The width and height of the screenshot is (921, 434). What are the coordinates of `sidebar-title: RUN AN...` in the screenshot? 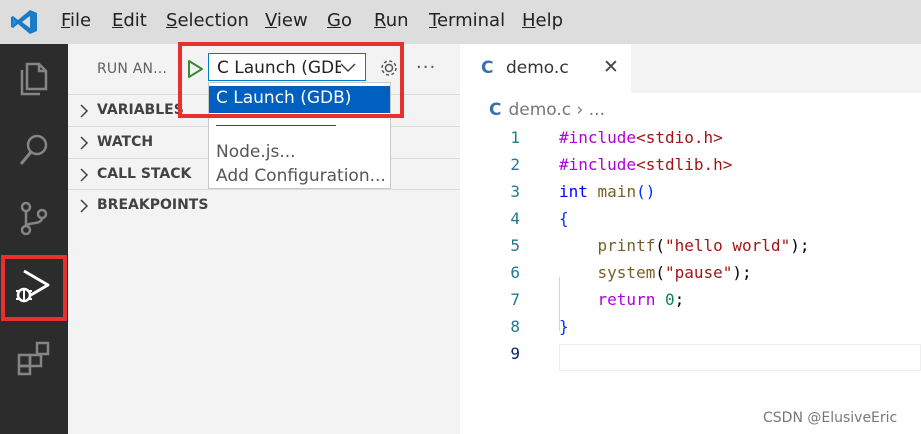 It's located at (132, 69).